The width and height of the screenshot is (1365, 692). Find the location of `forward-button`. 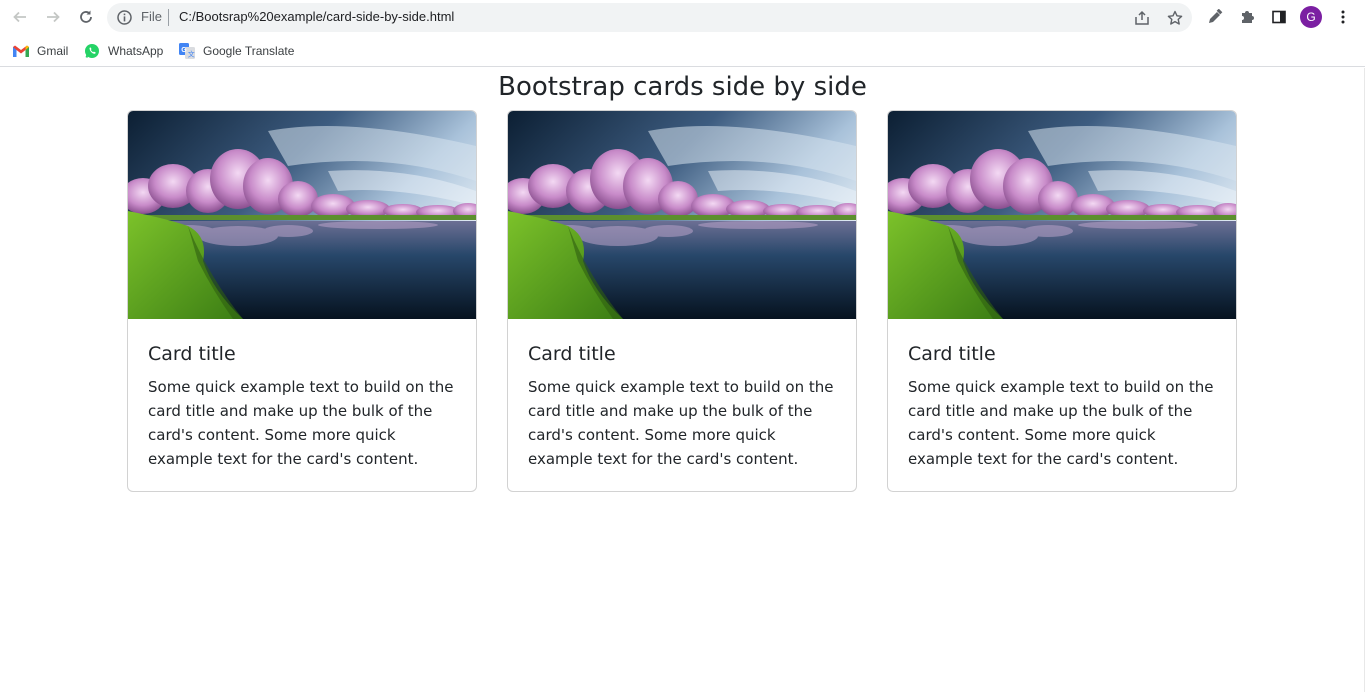

forward-button is located at coordinates (53, 17).